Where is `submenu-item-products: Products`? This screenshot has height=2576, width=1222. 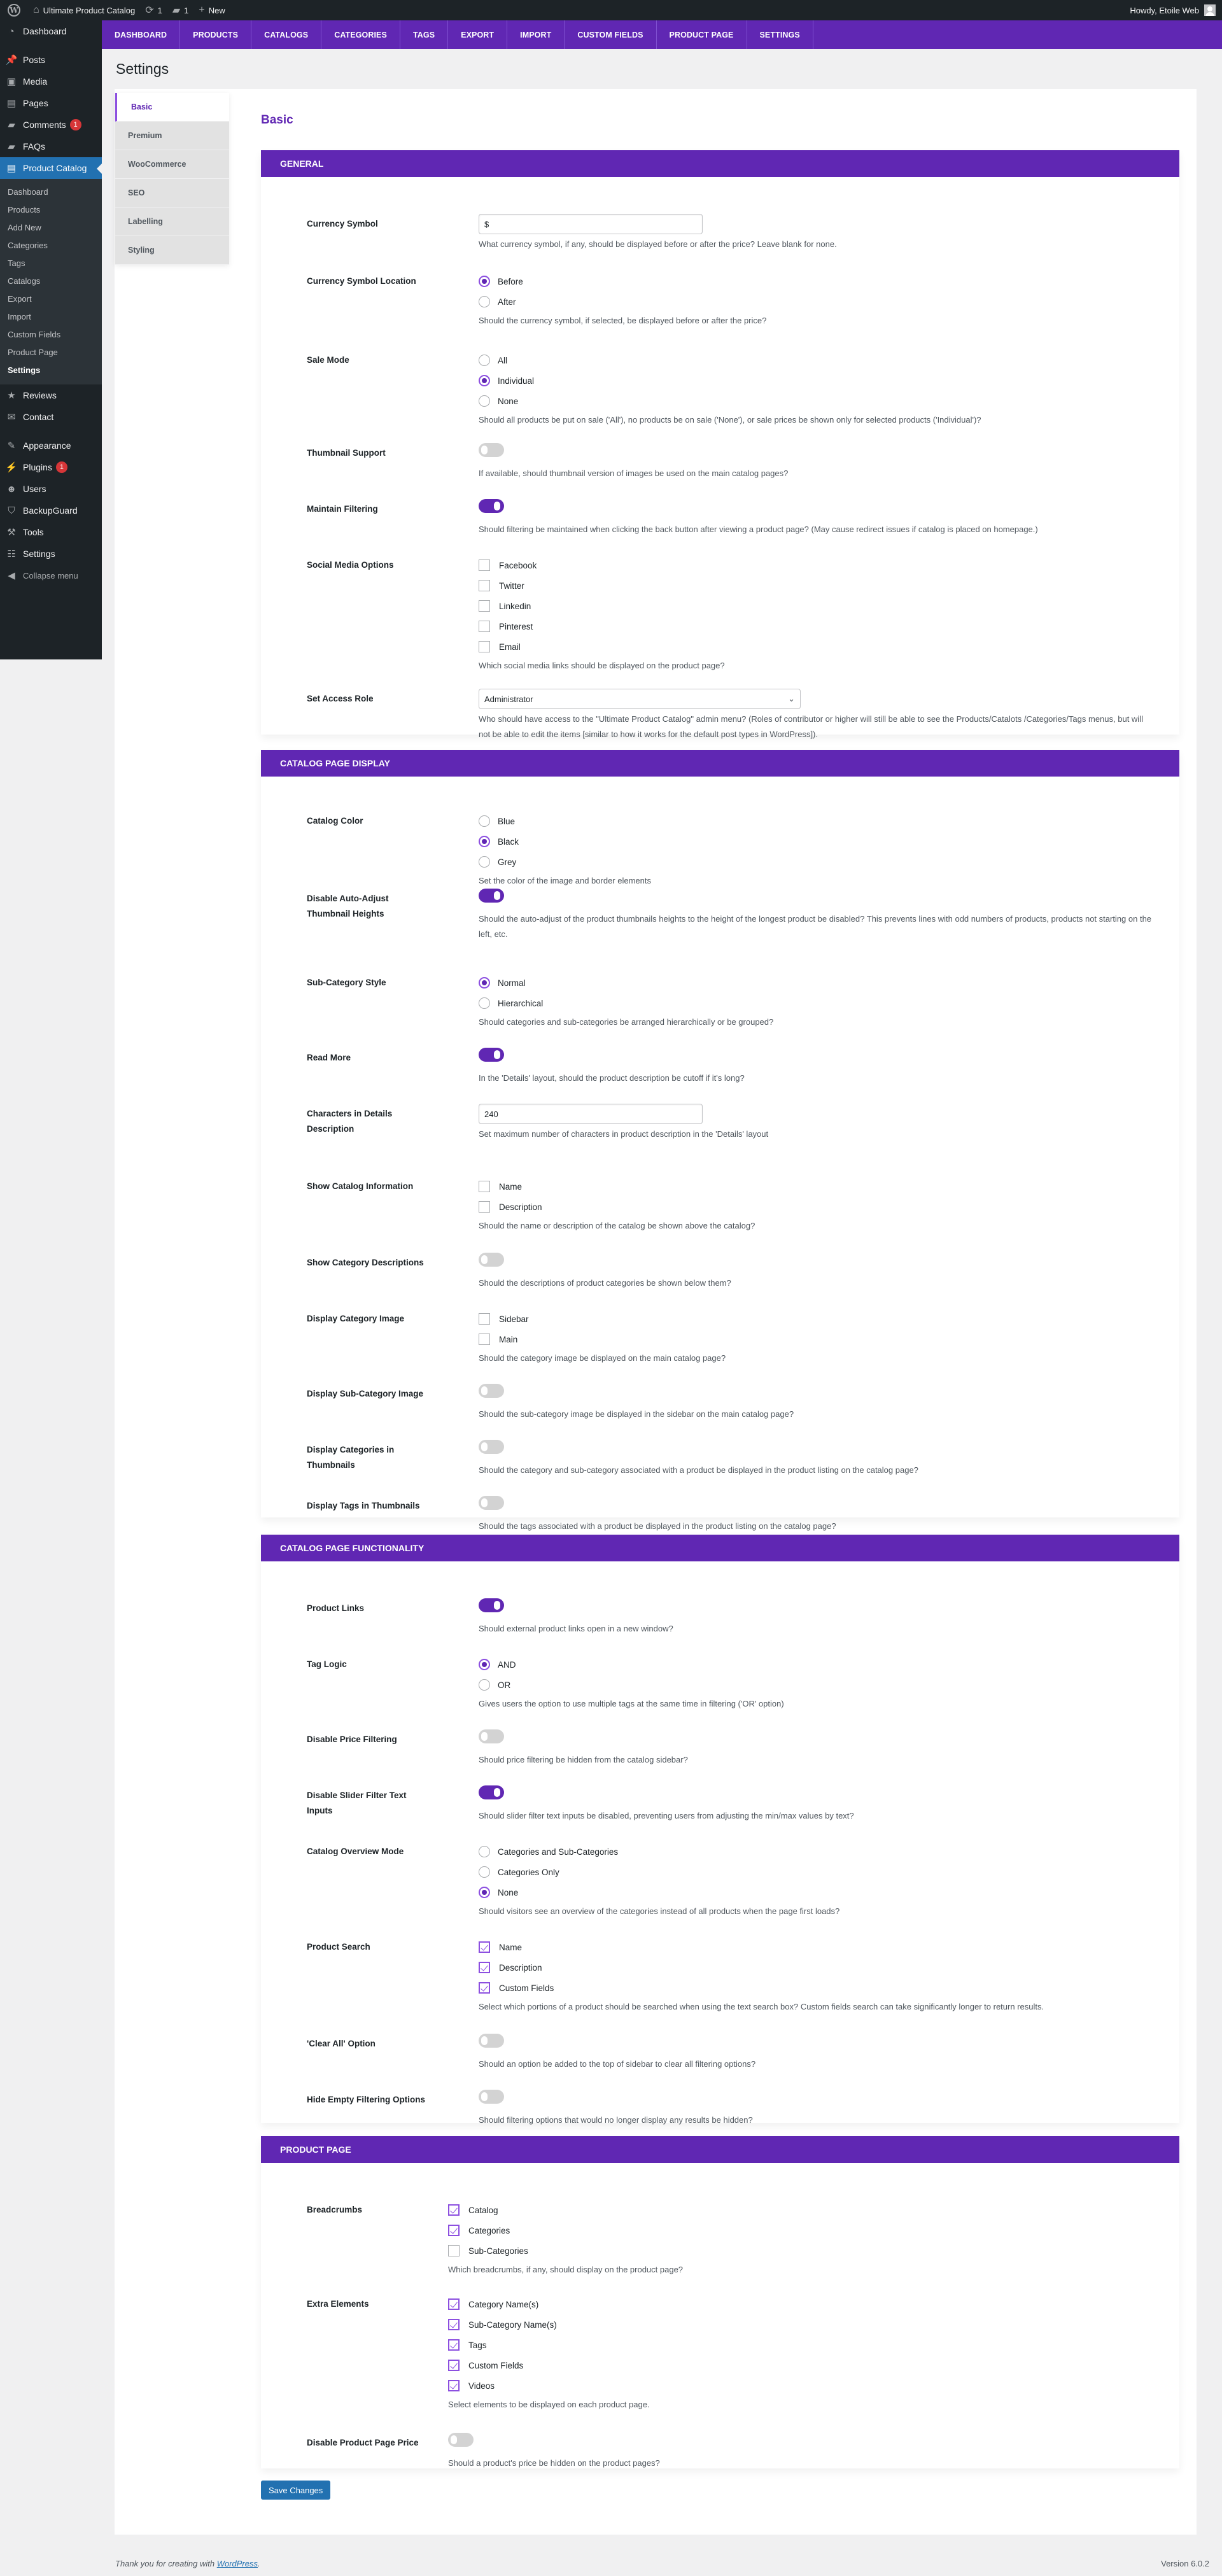 submenu-item-products: Products is located at coordinates (51, 210).